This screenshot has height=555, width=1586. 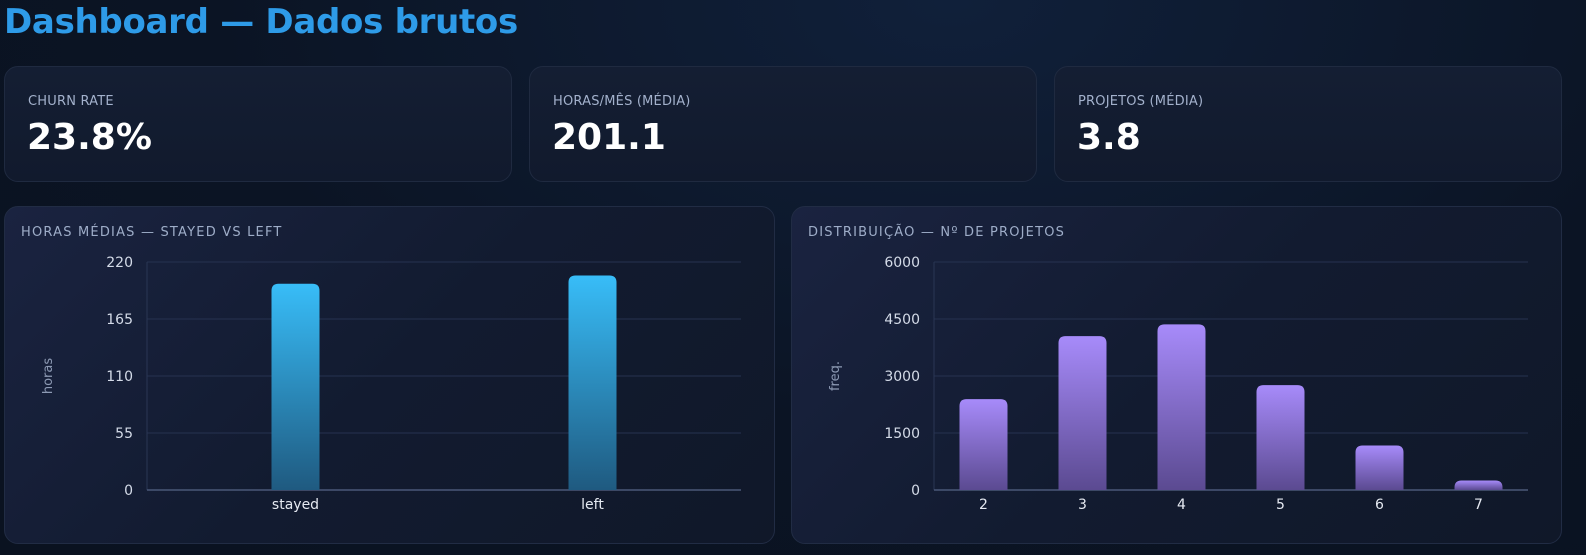 I want to click on y-tick-label: 220, so click(x=119, y=263).